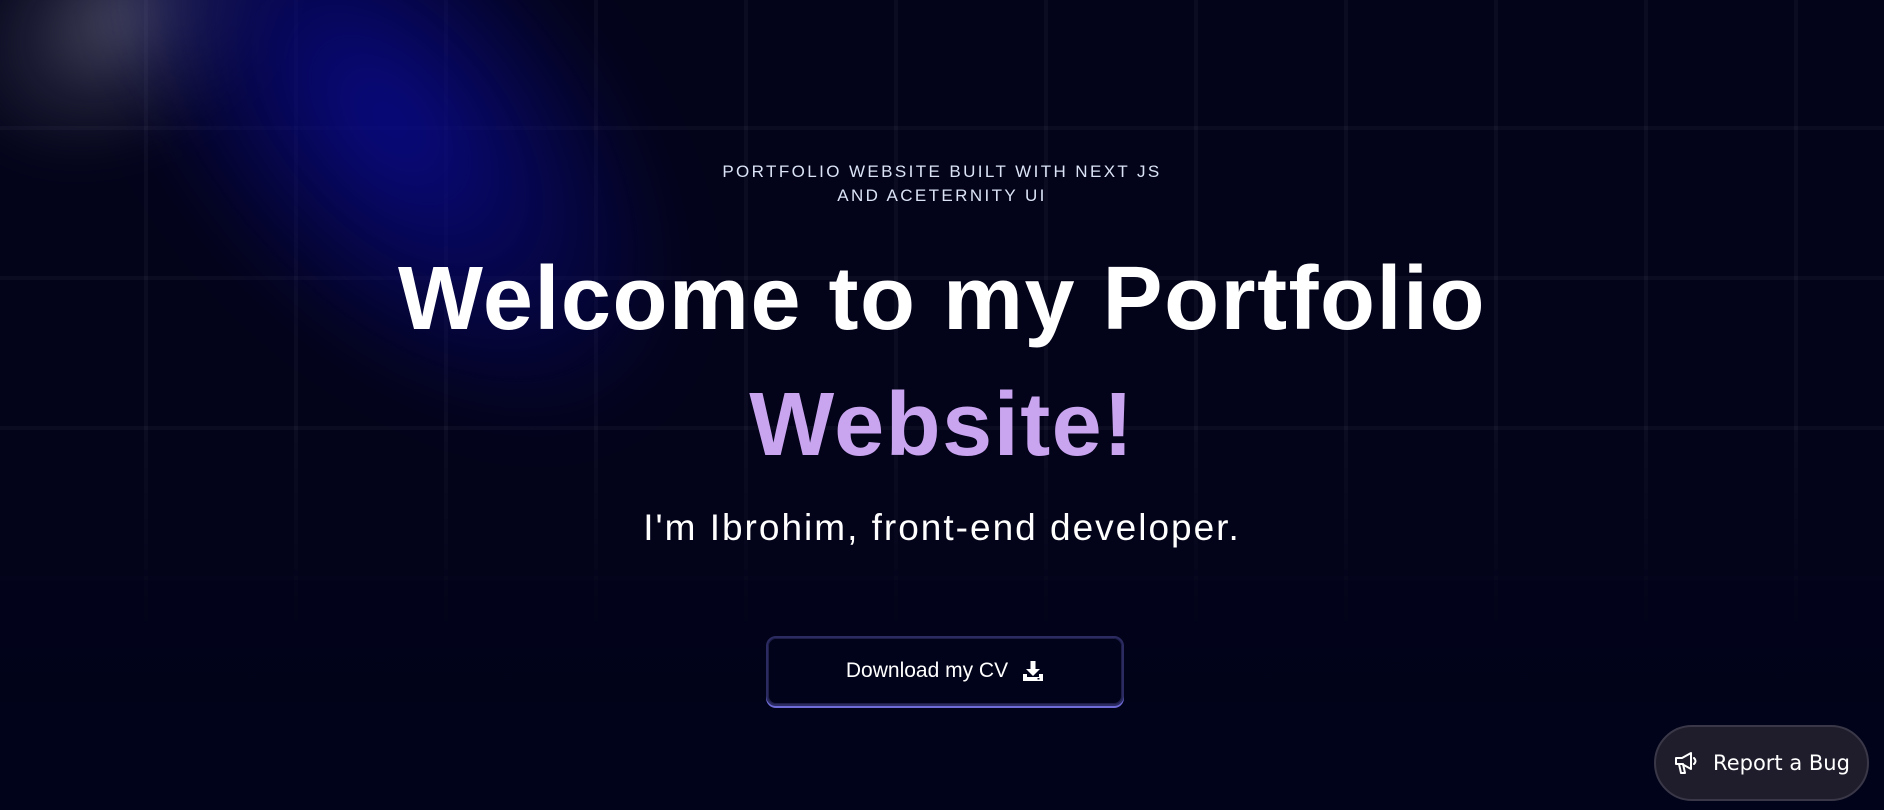  What do you see at coordinates (1033, 671) in the screenshot?
I see `download-icon` at bounding box center [1033, 671].